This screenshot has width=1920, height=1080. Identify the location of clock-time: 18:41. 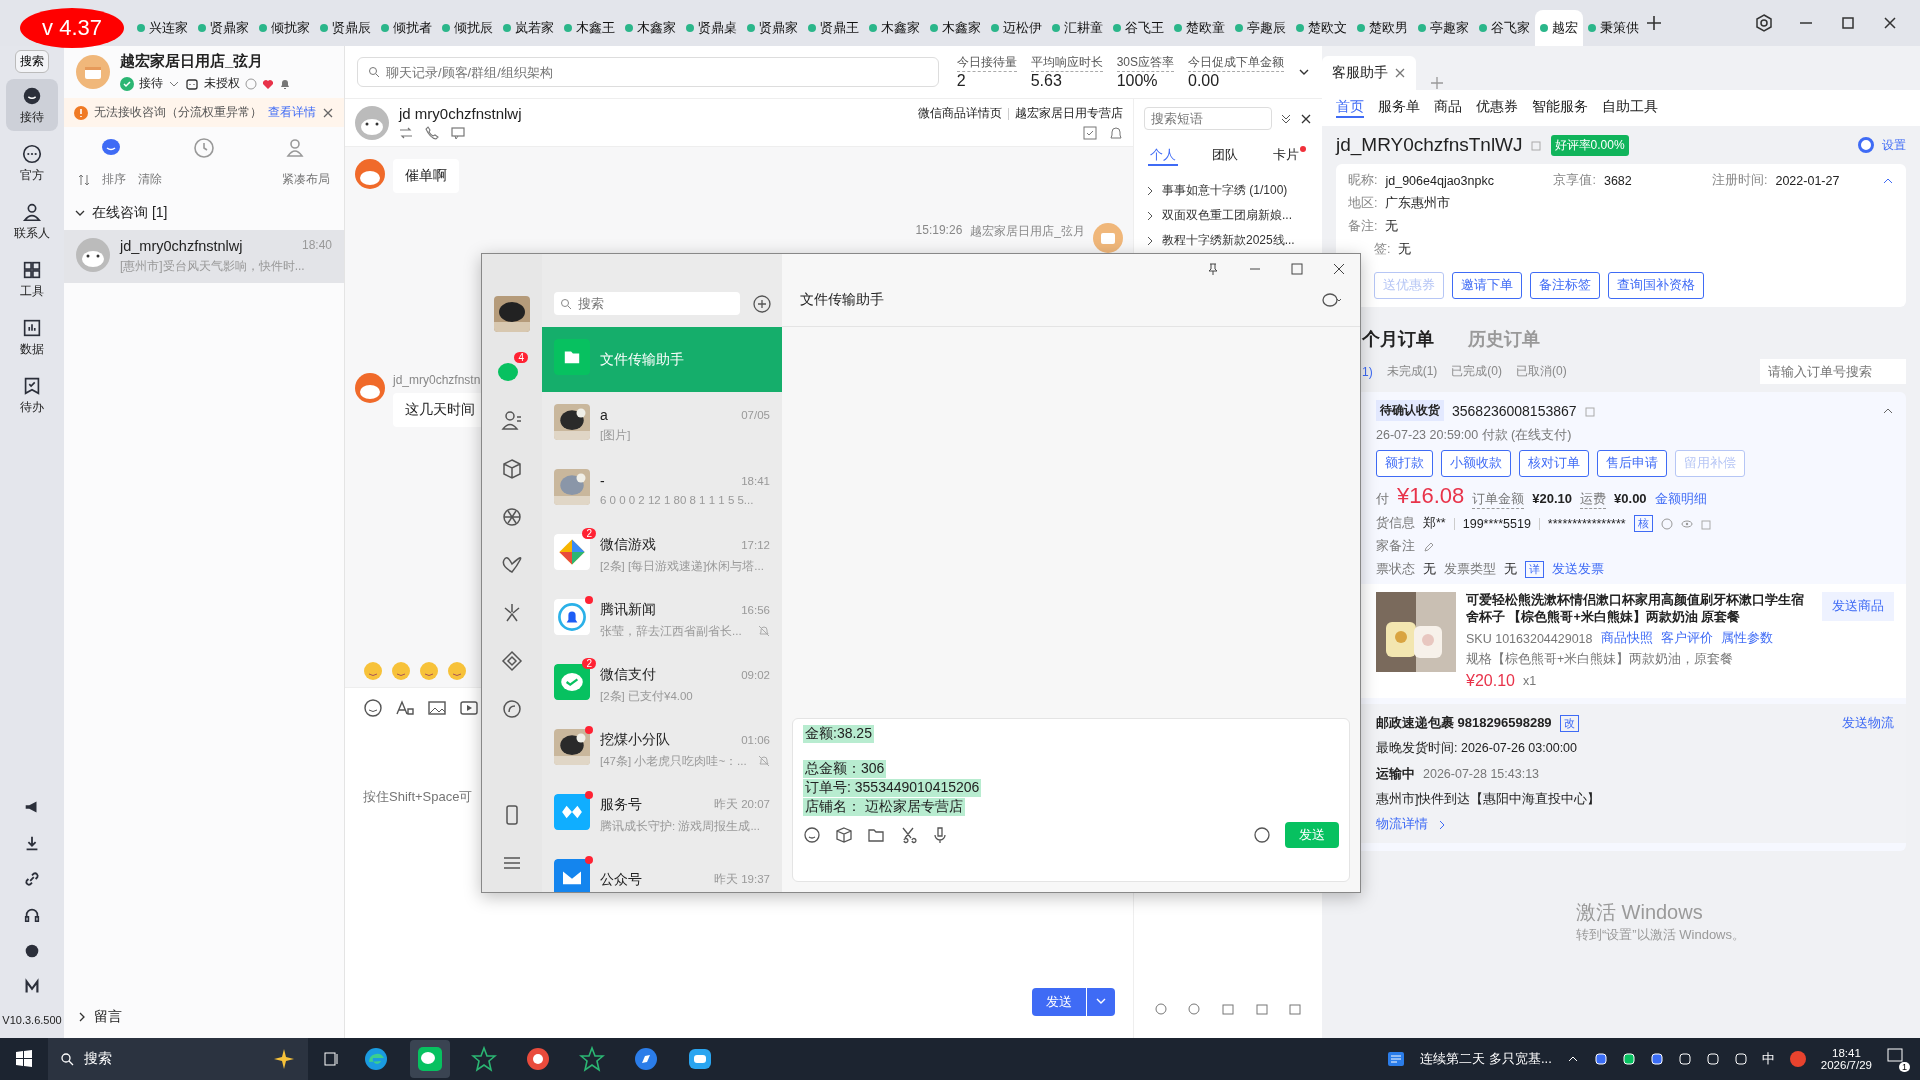
(1846, 1053).